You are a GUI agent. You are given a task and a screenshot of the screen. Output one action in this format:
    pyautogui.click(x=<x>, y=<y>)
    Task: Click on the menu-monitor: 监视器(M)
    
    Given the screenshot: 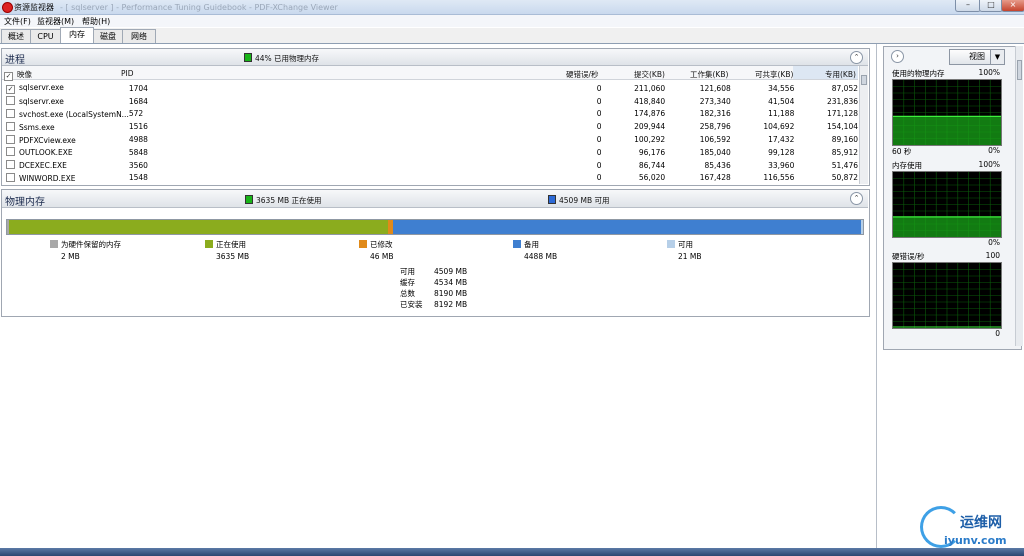 What is the action you would take?
    pyautogui.click(x=55, y=21)
    